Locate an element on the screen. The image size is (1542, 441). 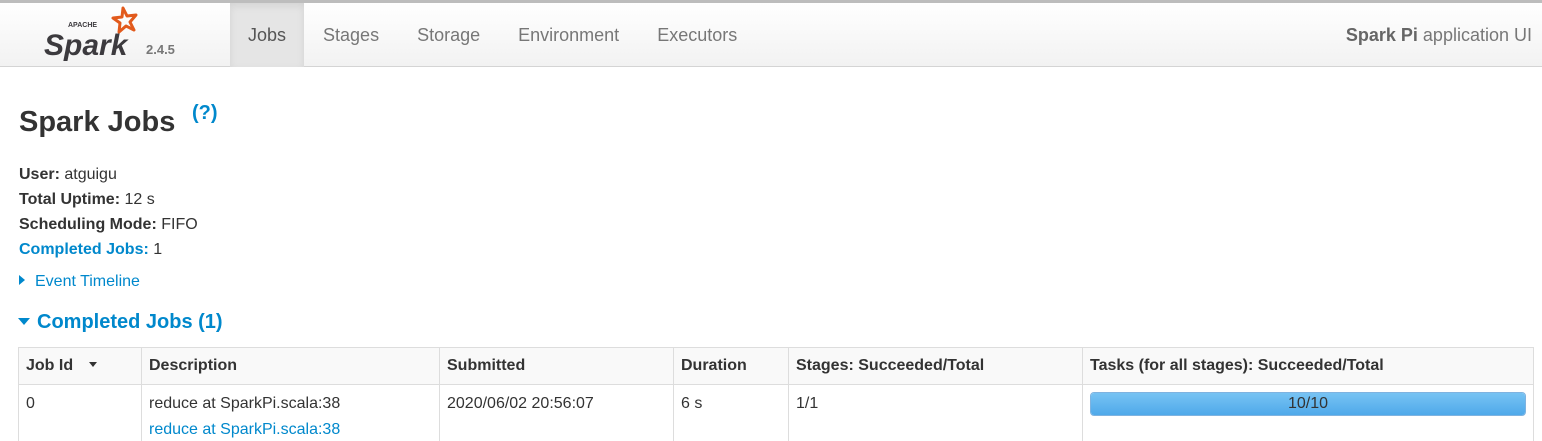
event-timeline-toggle: Event Timeline is located at coordinates (79, 282).